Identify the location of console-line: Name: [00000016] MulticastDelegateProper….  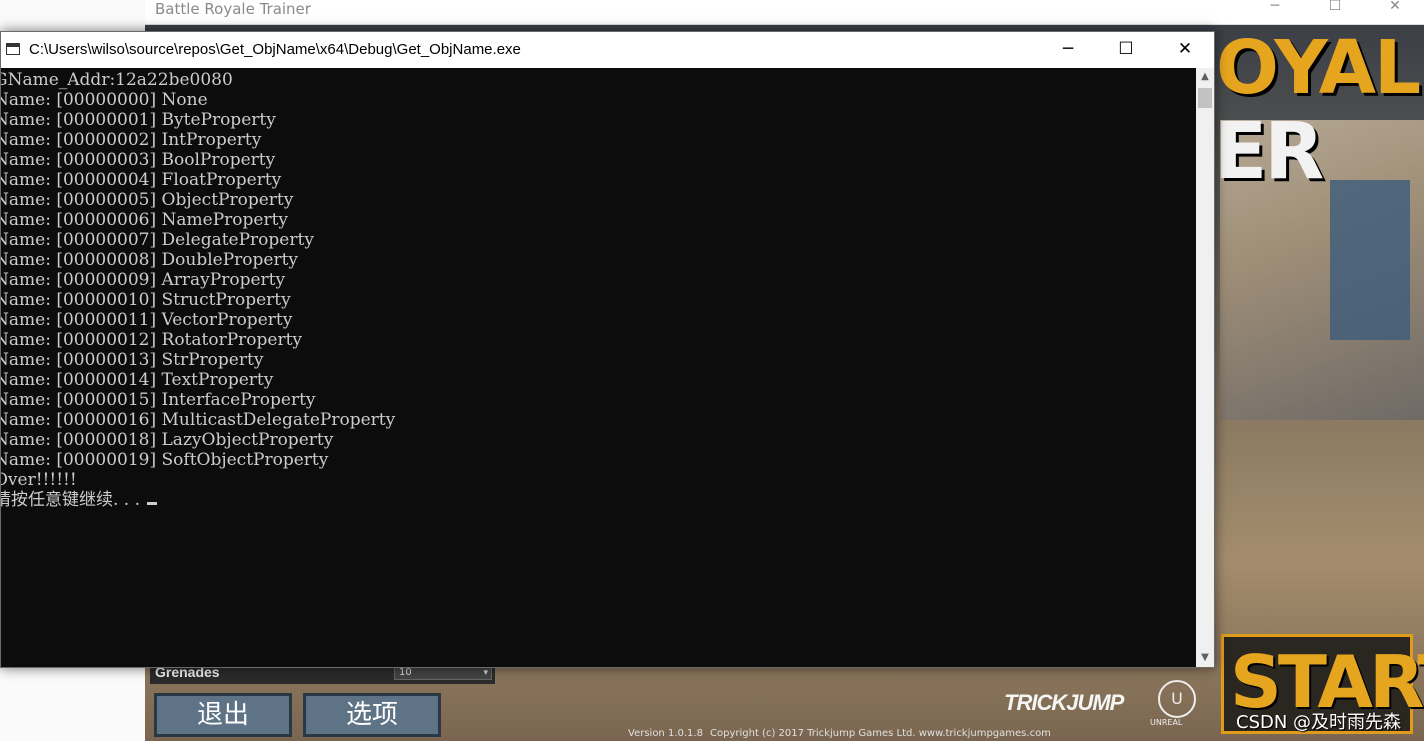
(198, 420).